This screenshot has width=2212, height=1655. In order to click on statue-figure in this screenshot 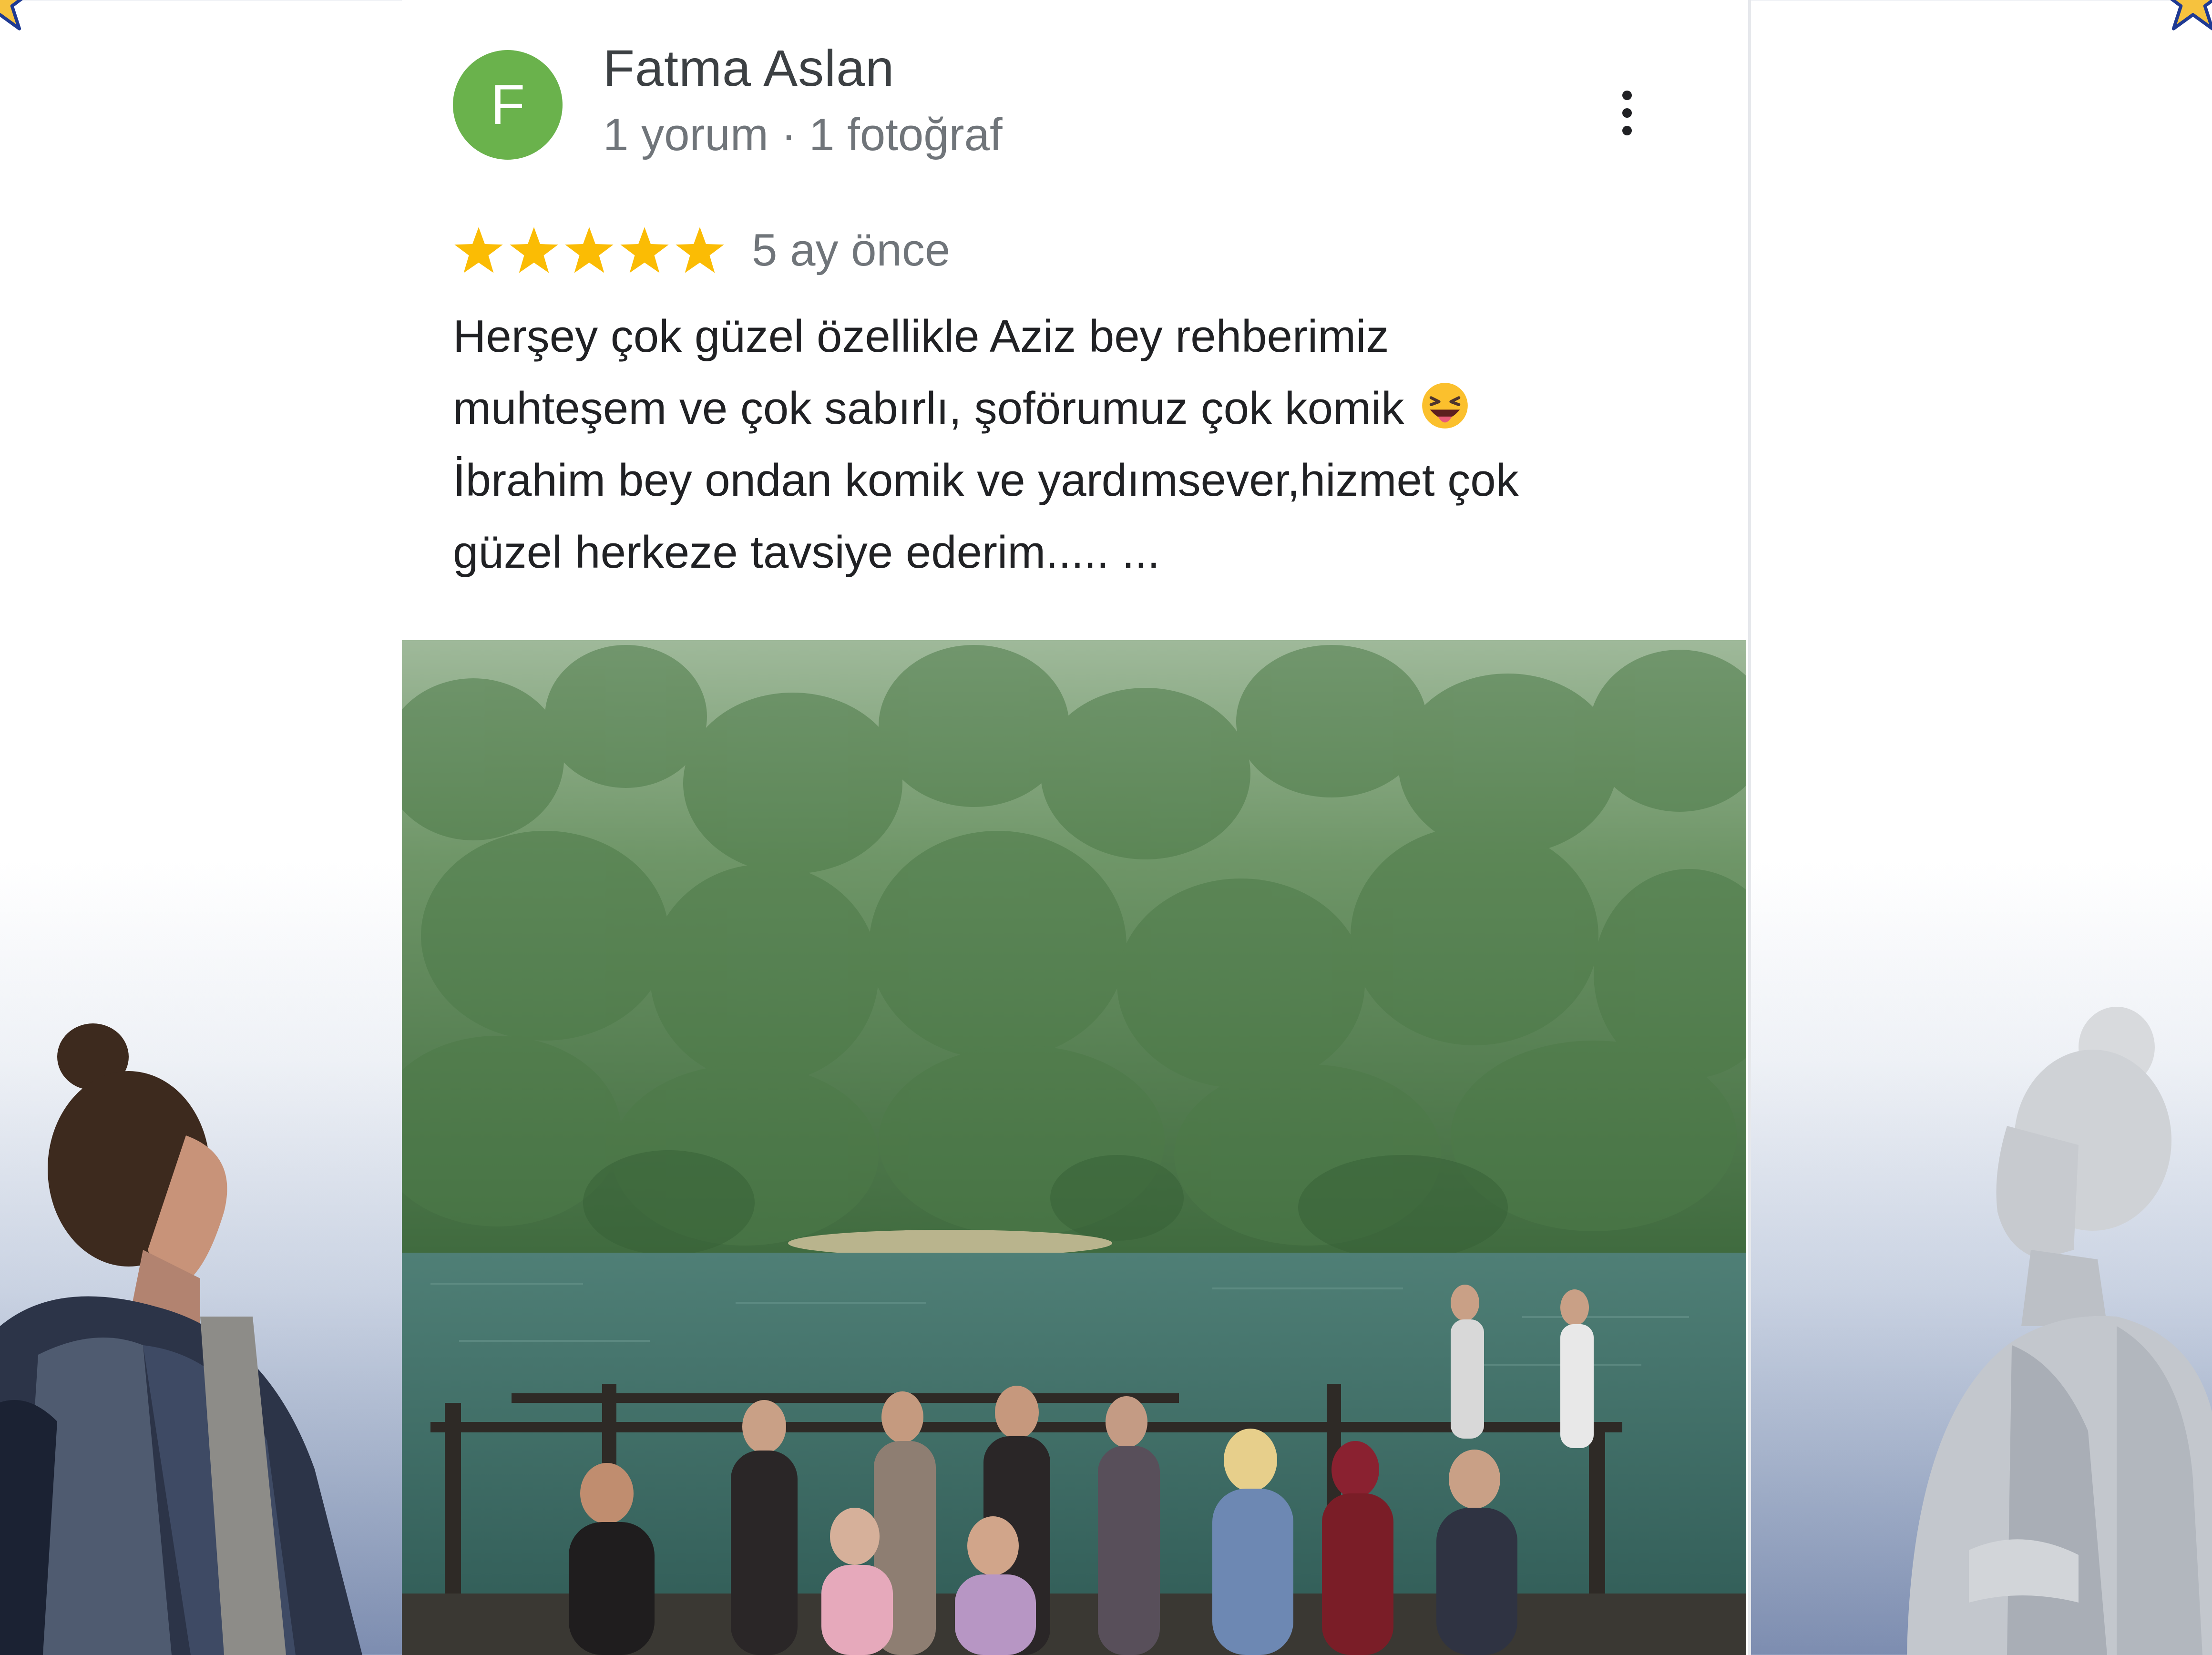, I will do `click(2059, 1331)`.